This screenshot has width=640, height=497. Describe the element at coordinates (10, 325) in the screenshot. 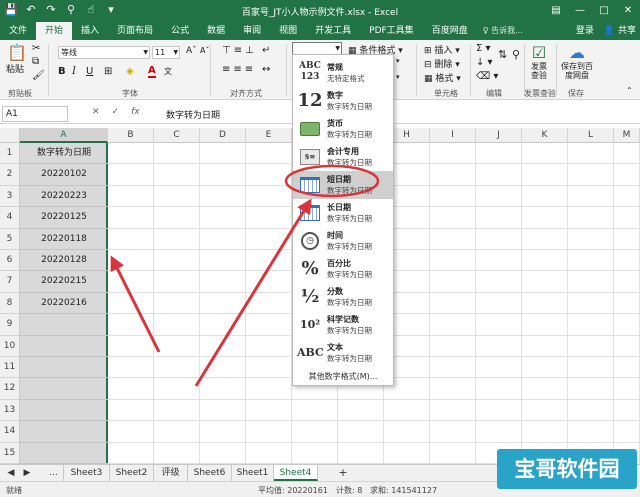

I see `row-header: 9` at that location.